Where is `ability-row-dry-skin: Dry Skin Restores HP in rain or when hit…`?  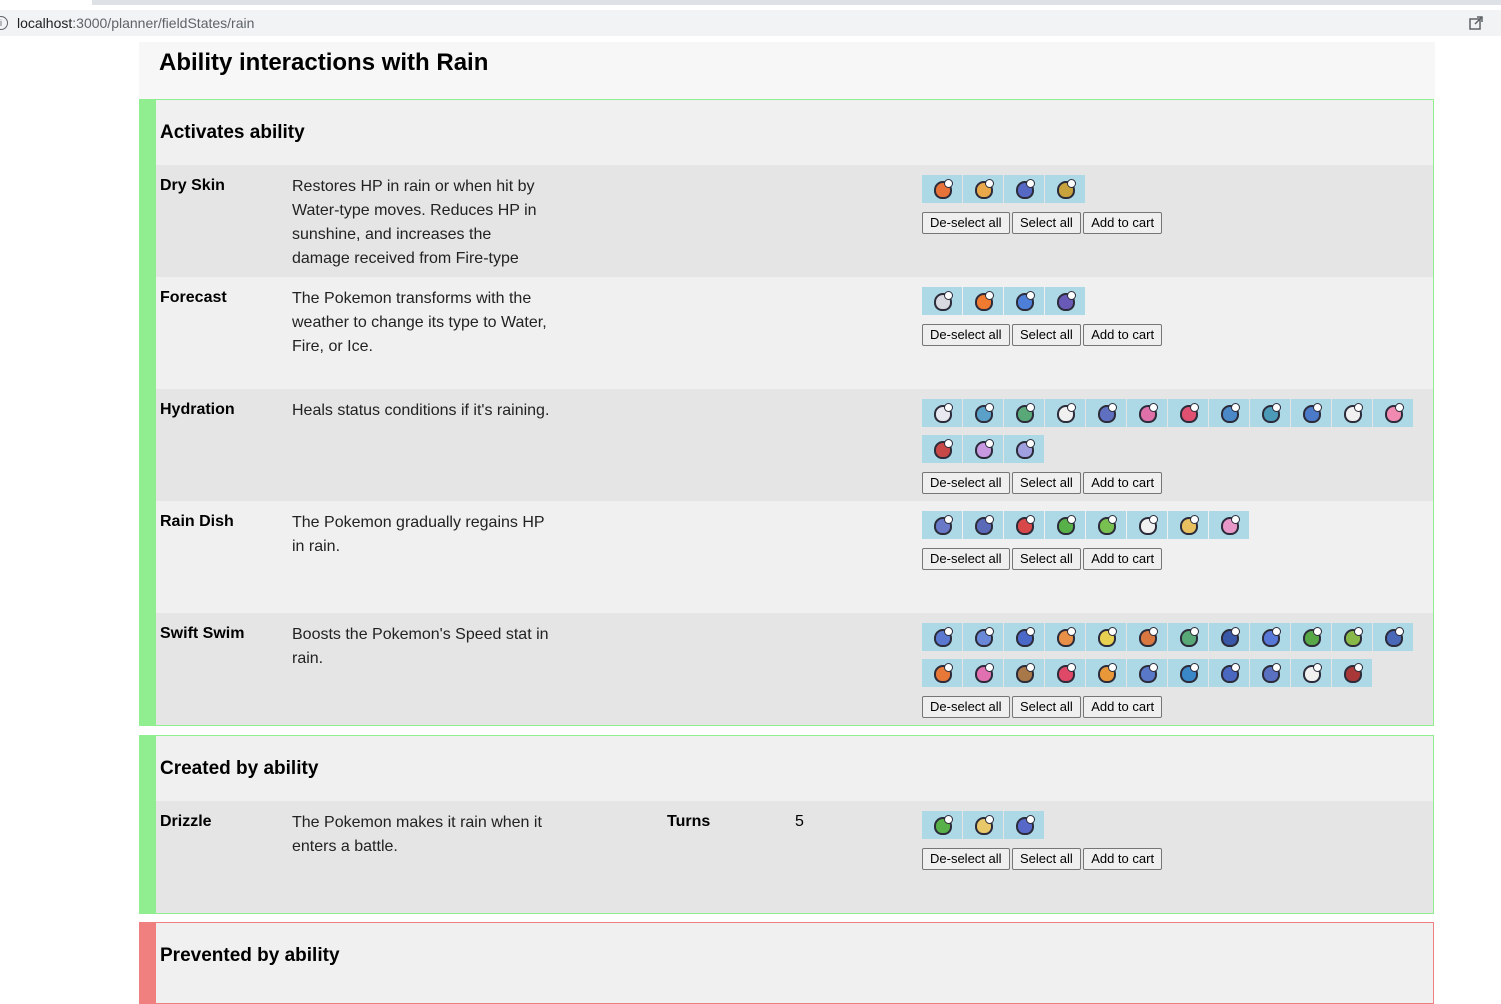 ability-row-dry-skin: Dry Skin Restores HP in rain or when hit… is located at coordinates (794, 221).